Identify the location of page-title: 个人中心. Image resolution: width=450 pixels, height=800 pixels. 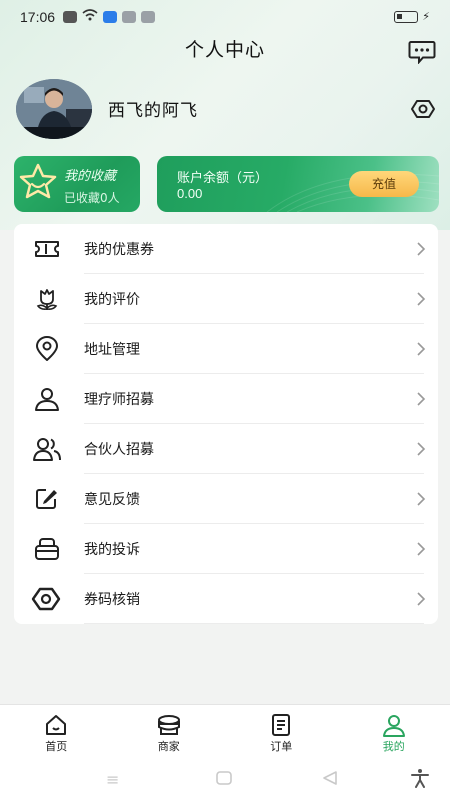
(224, 50).